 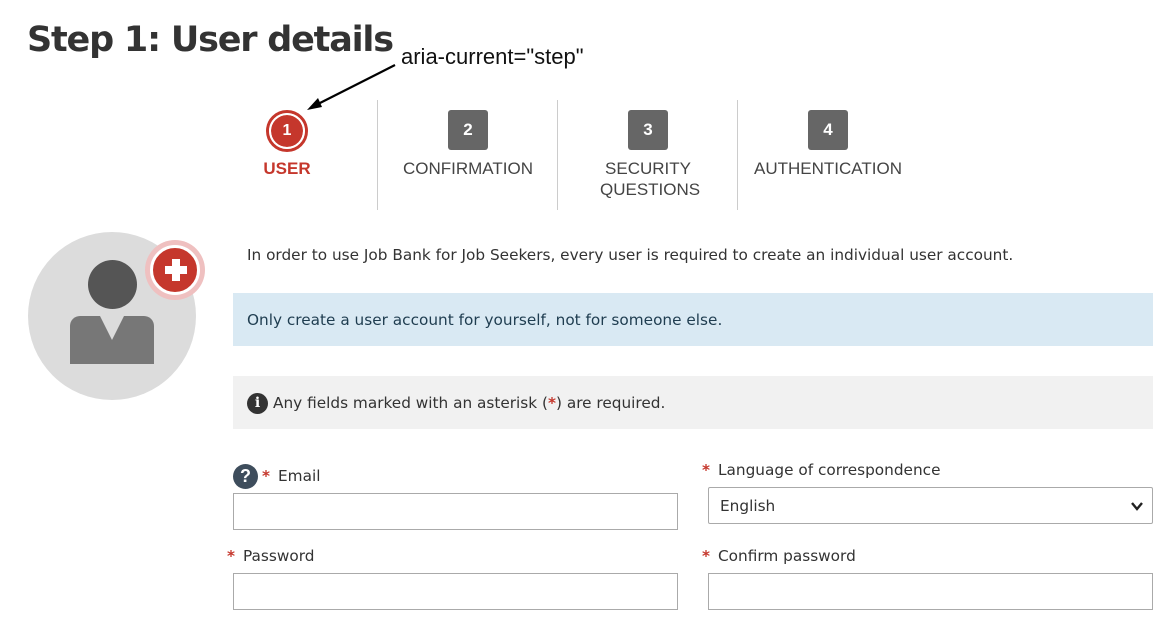 I want to click on confirm-password-label: * Confirm password, so click(x=779, y=556).